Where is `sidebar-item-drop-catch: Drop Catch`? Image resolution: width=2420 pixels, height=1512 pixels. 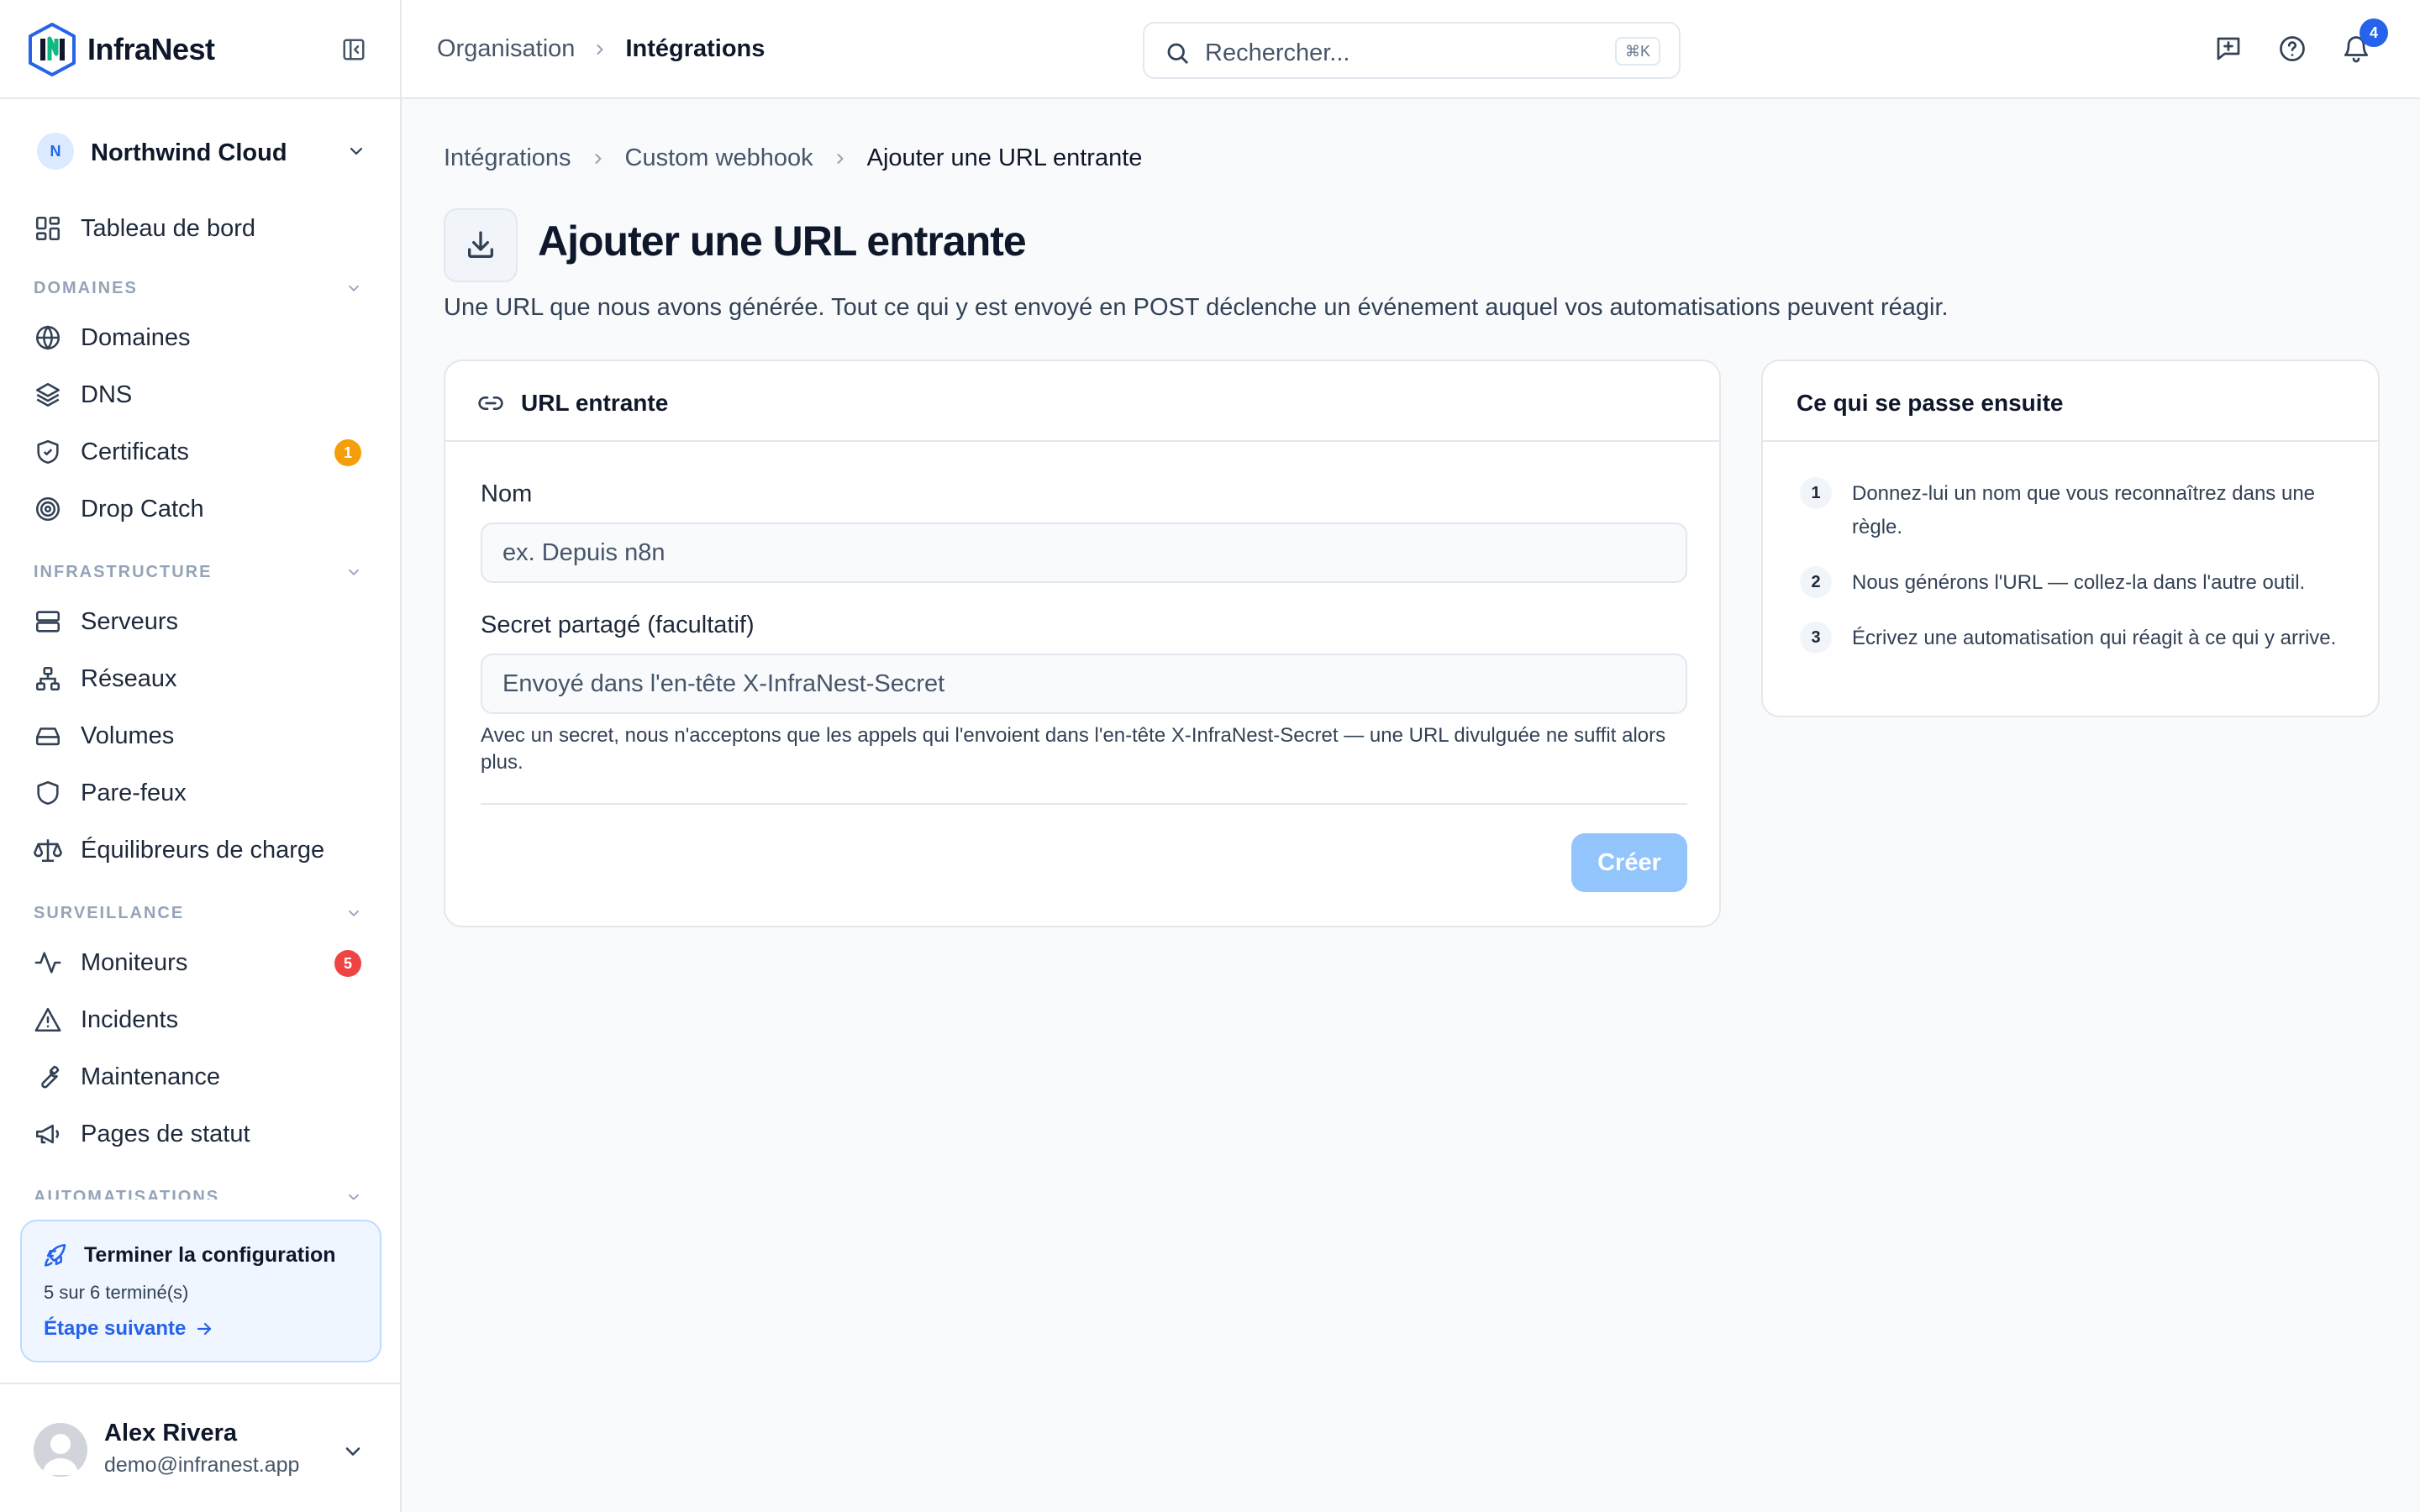 sidebar-item-drop-catch: Drop Catch is located at coordinates (202, 509).